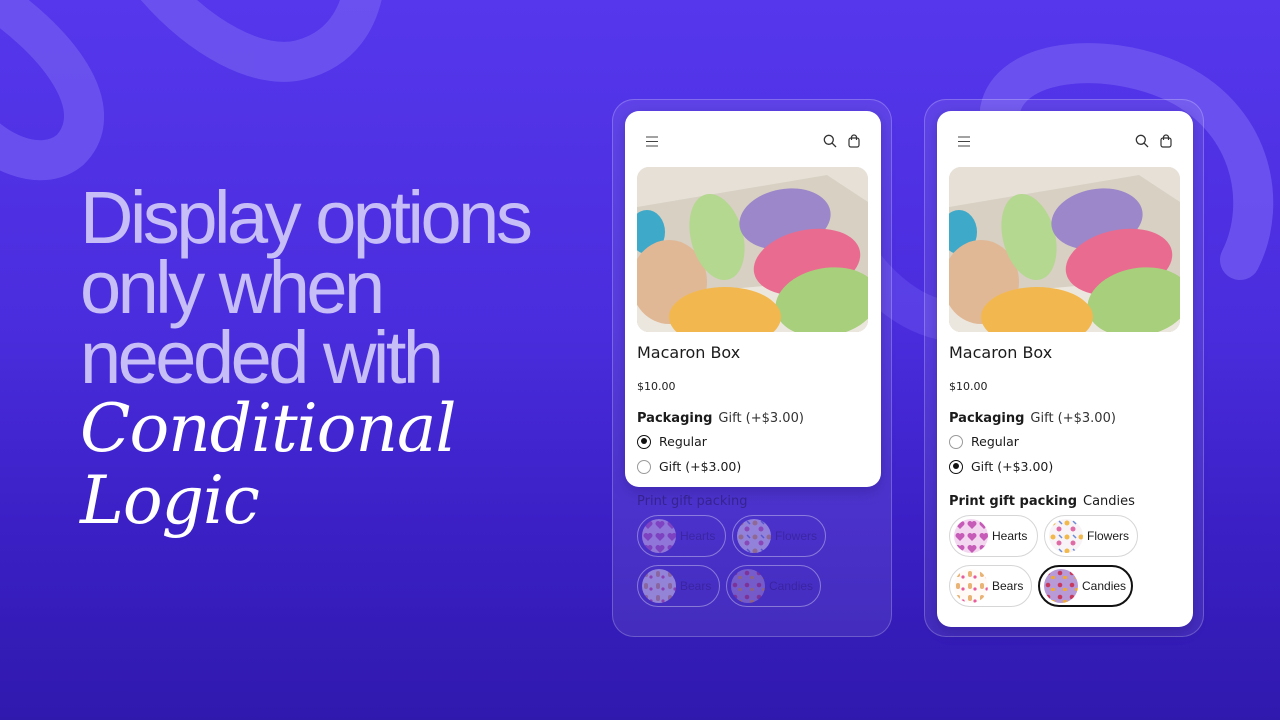 Image resolution: width=1280 pixels, height=720 pixels. I want to click on headline-italic-2: Logic, so click(170, 500).